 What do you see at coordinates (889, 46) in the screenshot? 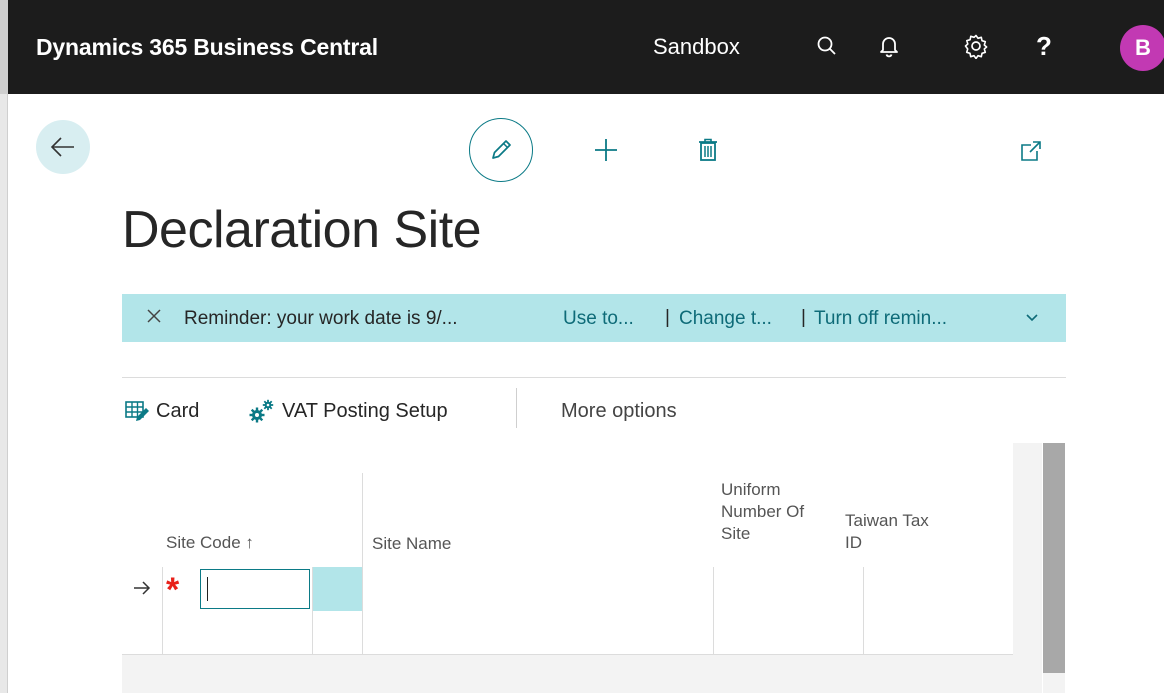
I see `bell-icon` at bounding box center [889, 46].